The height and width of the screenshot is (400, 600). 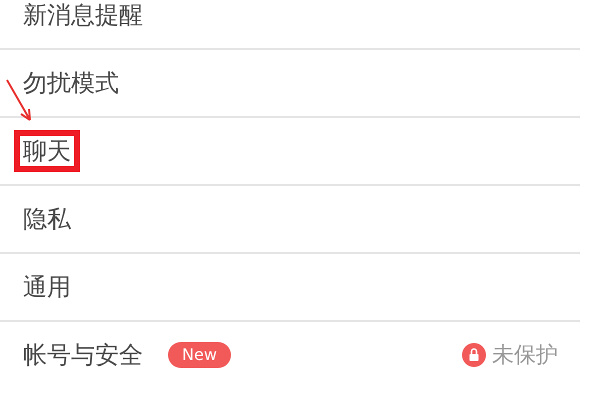 I want to click on setting-label: 帐号与安全, so click(x=83, y=355).